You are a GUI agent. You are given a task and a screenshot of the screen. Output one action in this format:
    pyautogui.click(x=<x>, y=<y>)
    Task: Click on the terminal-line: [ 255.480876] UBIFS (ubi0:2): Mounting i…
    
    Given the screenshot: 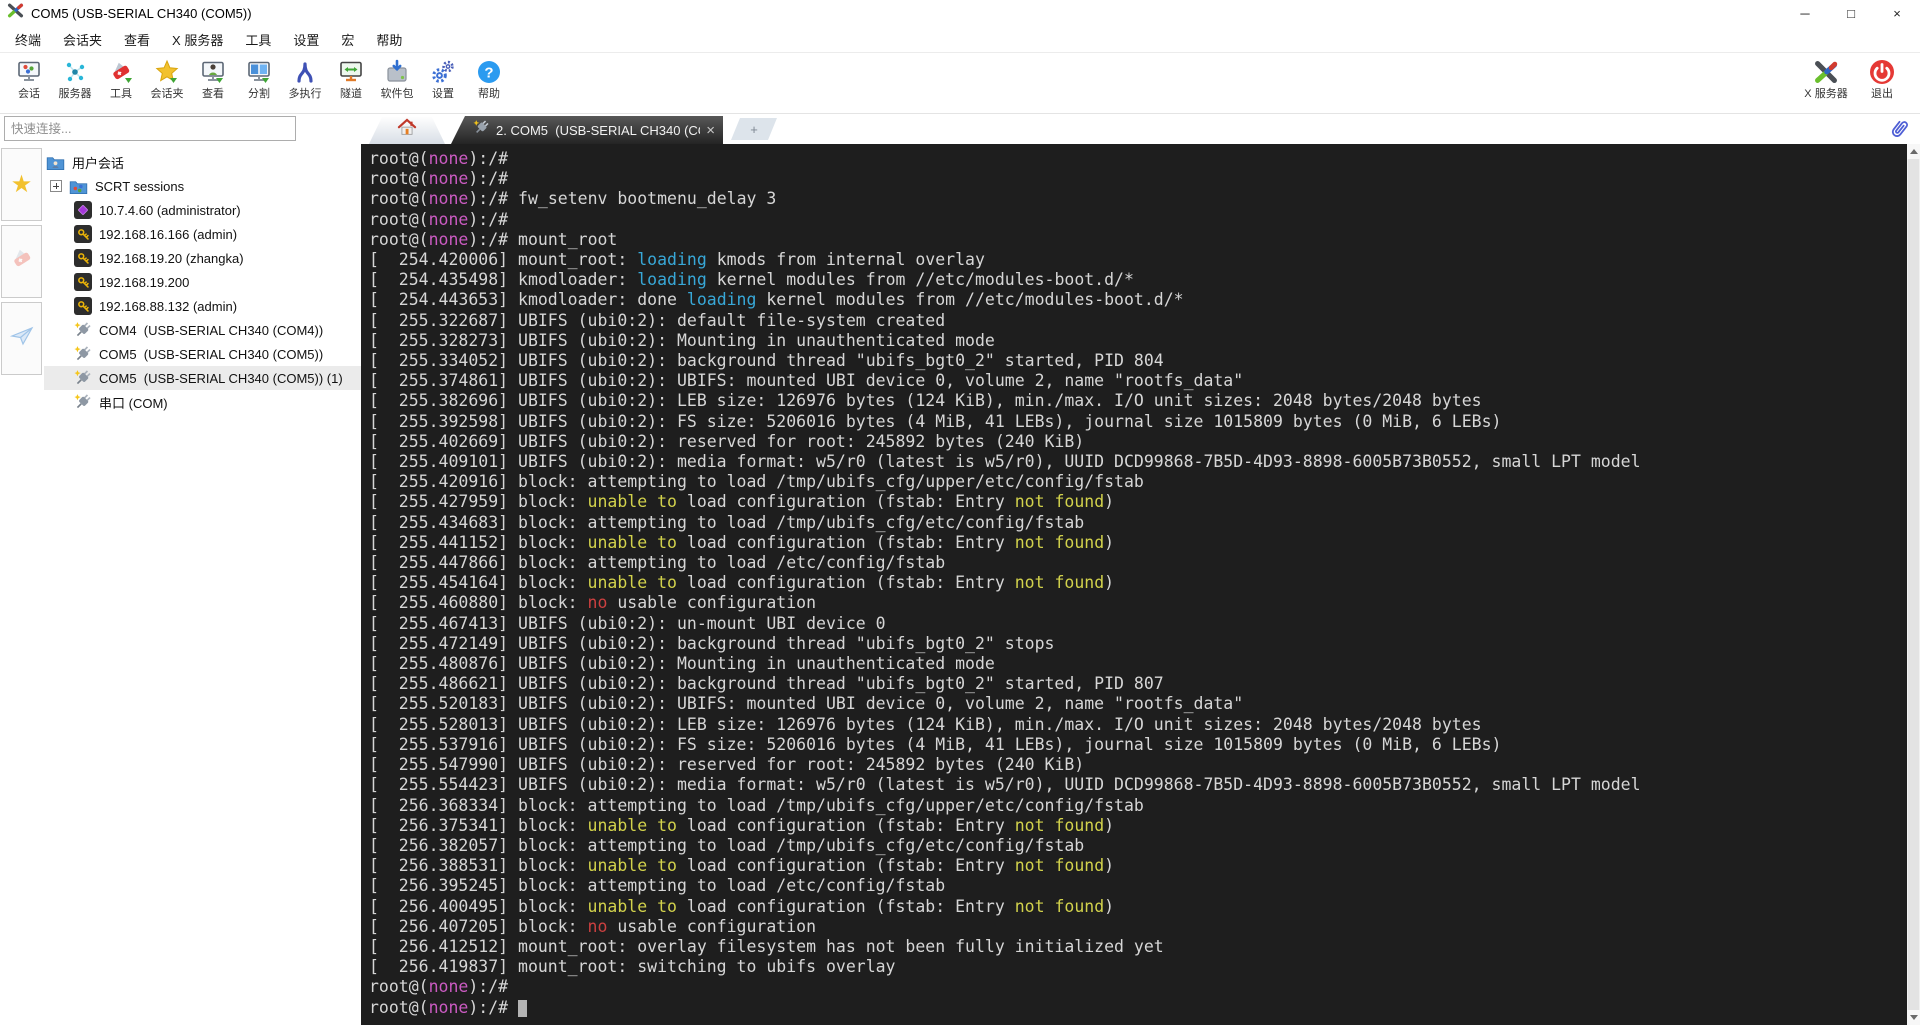 What is the action you would take?
    pyautogui.click(x=682, y=664)
    